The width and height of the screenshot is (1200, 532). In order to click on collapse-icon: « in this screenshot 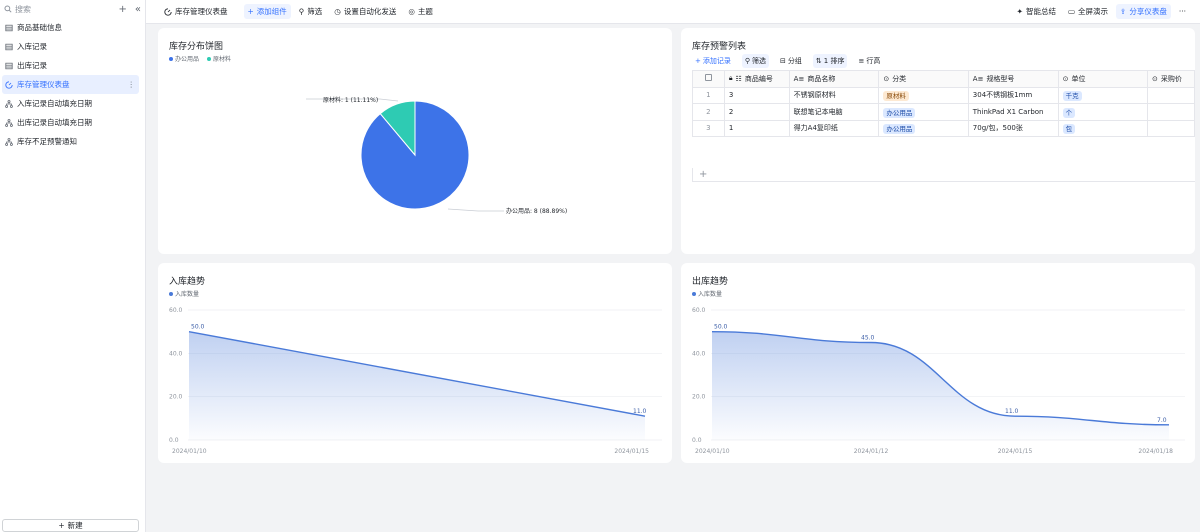, I will do `click(138, 9)`.